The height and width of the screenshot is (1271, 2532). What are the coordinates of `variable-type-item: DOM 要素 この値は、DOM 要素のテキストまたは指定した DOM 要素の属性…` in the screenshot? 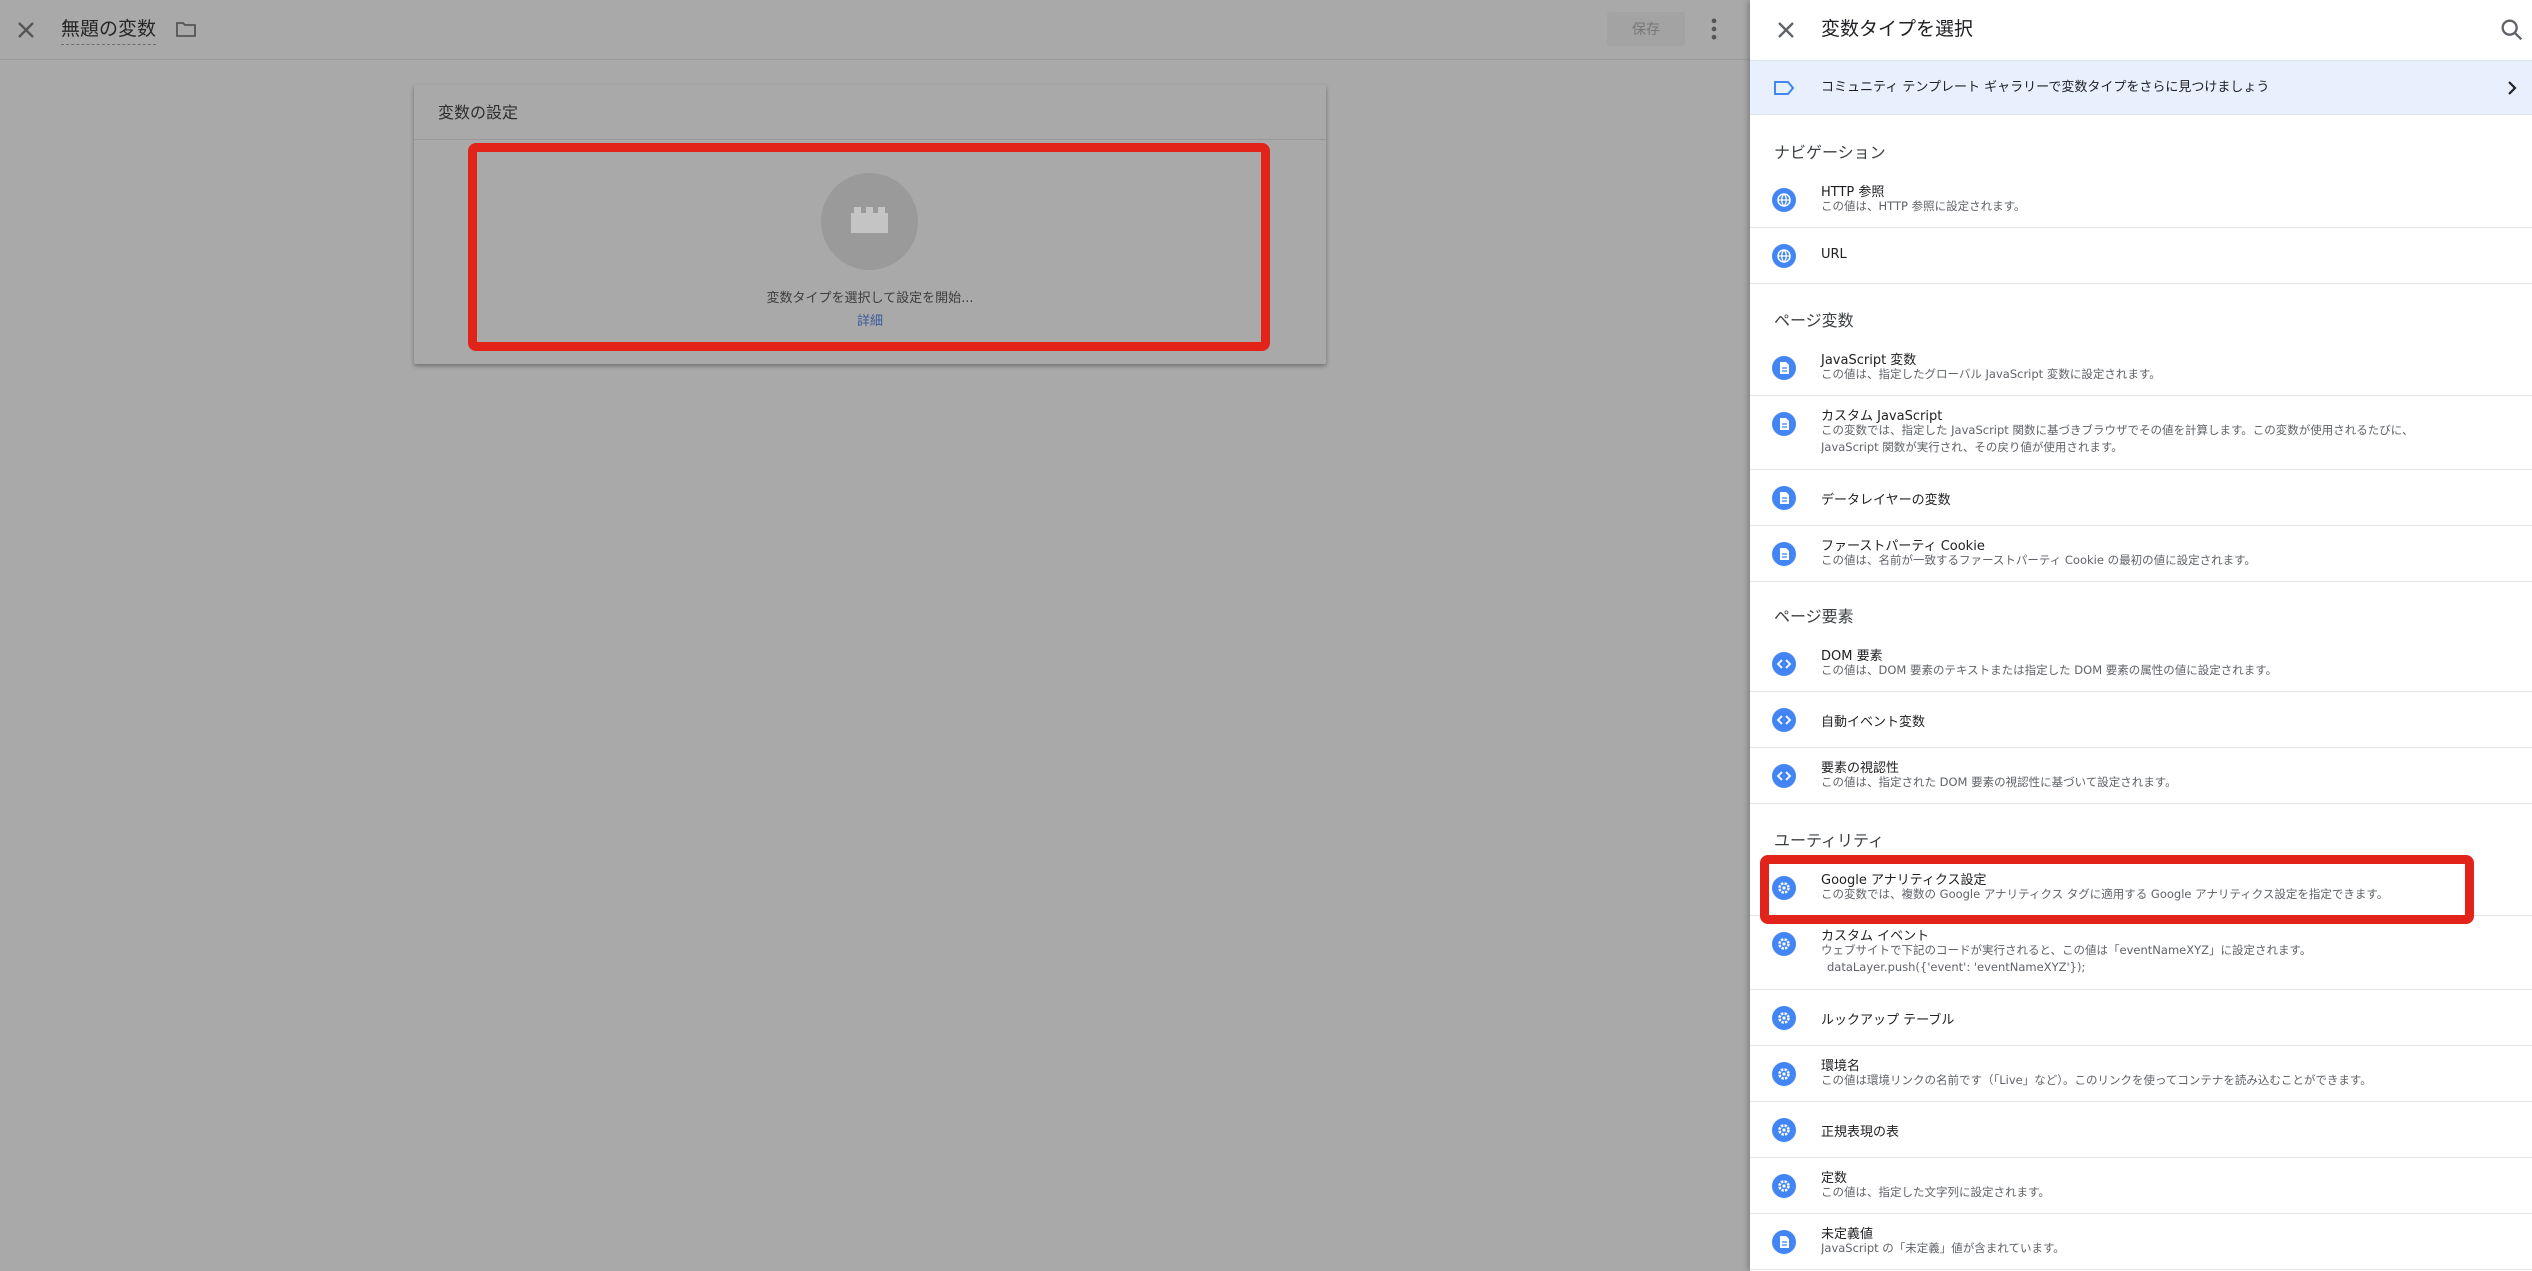 It's located at (2141, 664).